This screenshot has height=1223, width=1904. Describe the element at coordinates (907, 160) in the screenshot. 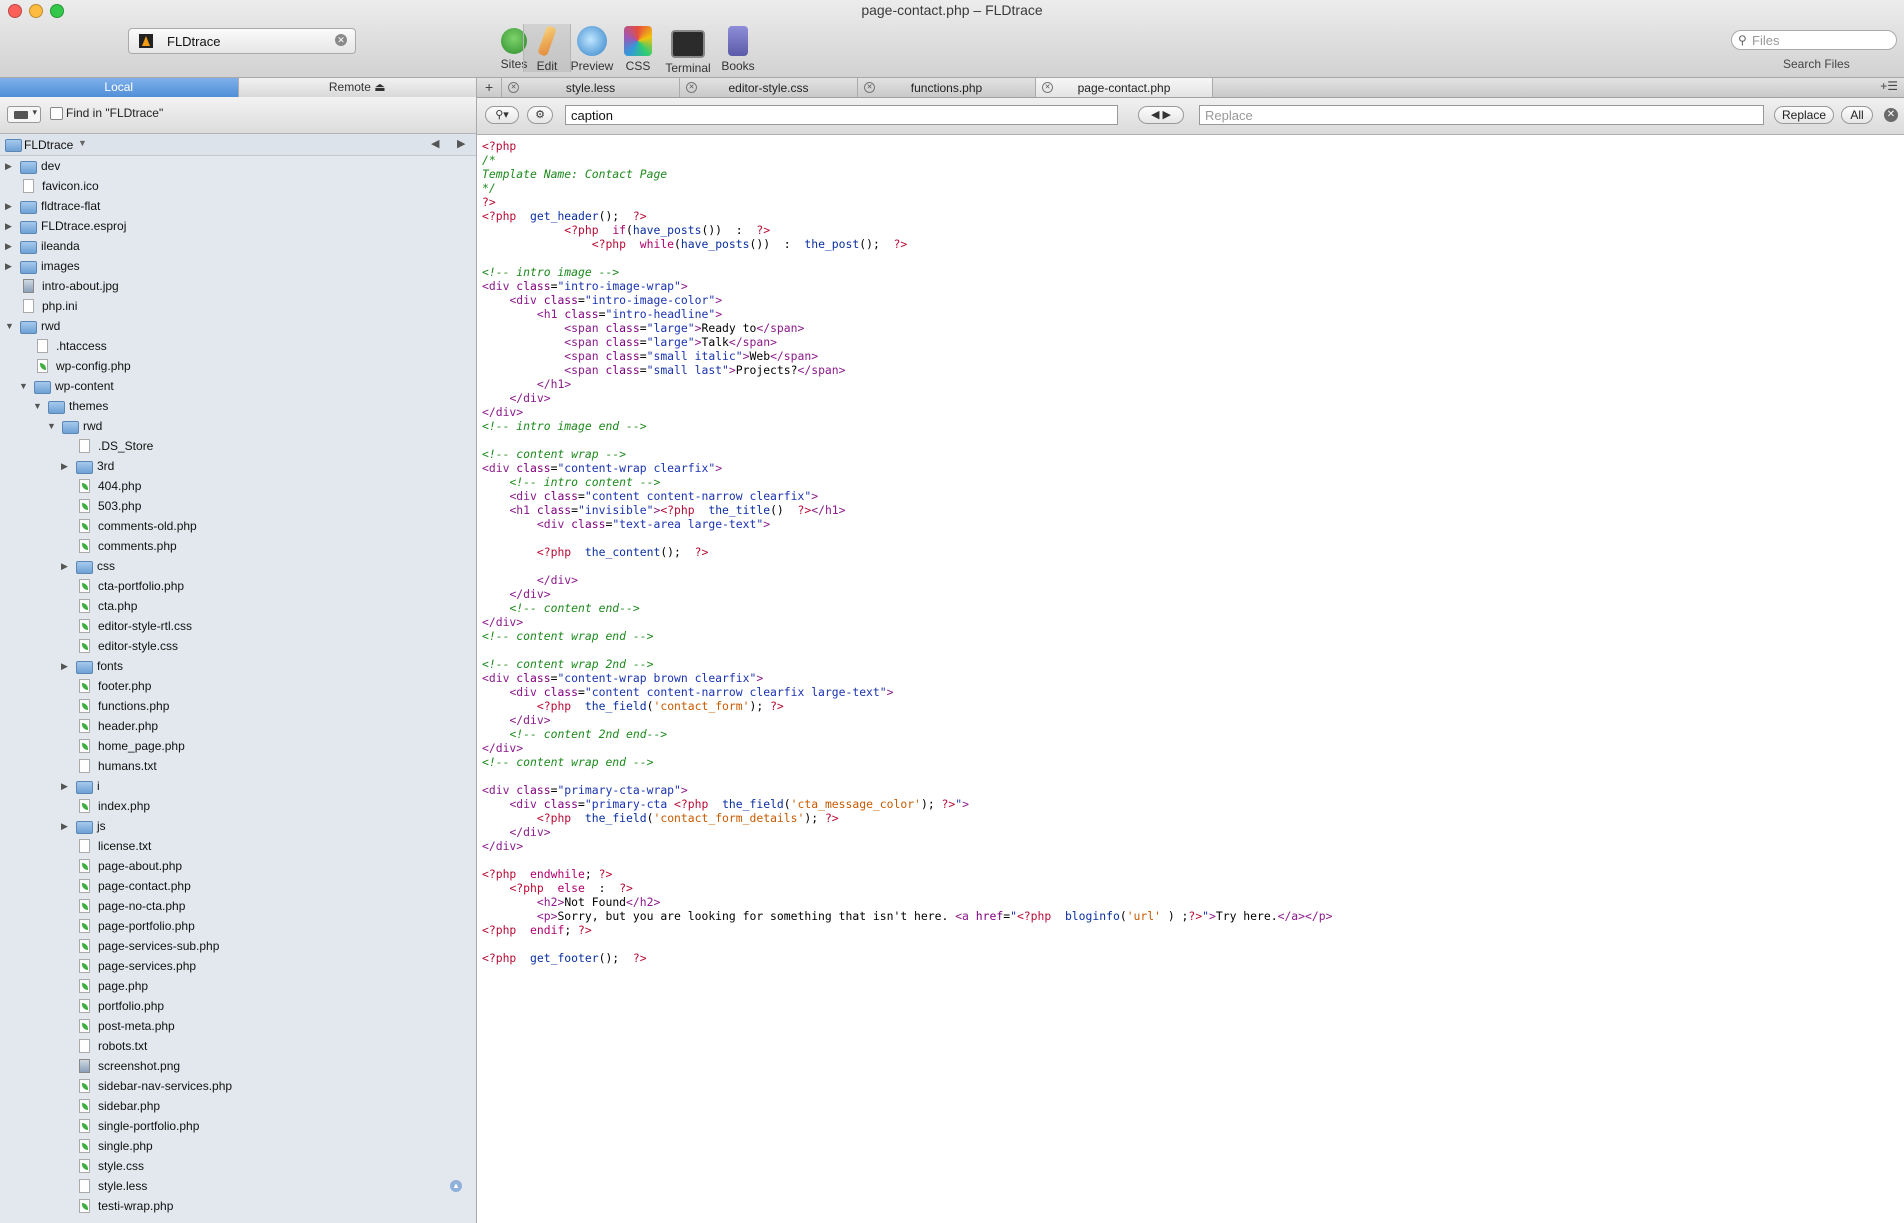

I see `code-line: /*` at that location.